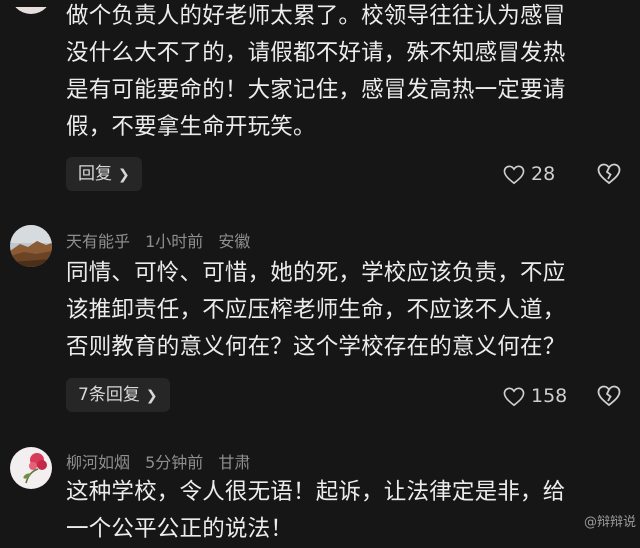 The image size is (640, 548). Describe the element at coordinates (174, 462) in the screenshot. I see `timestamp: 5分钟前` at that location.